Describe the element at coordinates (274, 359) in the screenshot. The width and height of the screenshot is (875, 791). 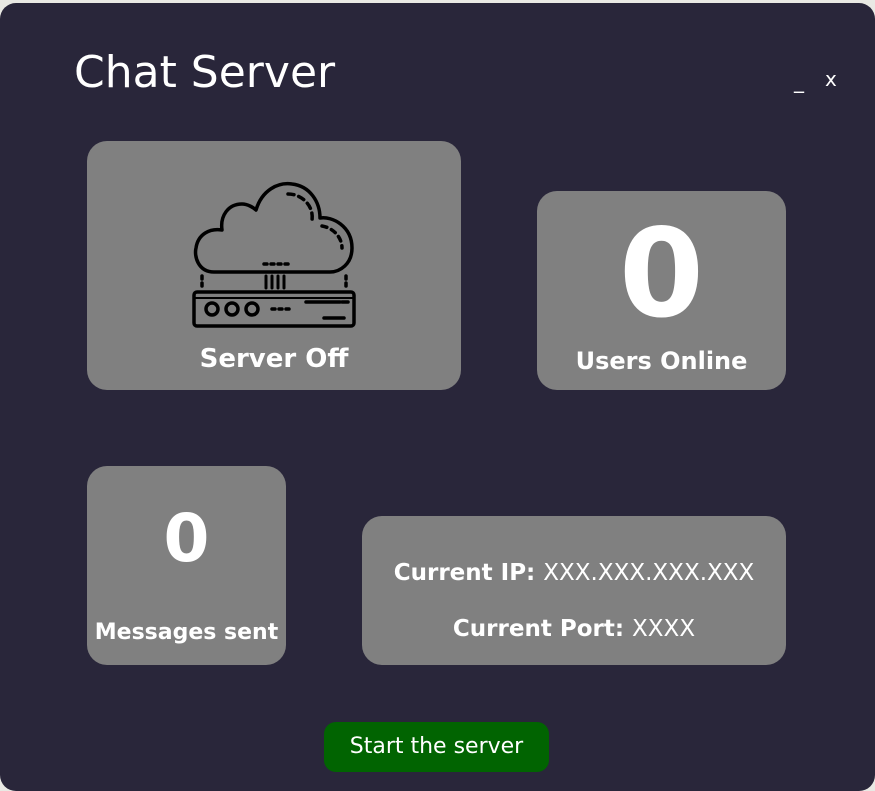
I see `server-status-label: Server Off` at that location.